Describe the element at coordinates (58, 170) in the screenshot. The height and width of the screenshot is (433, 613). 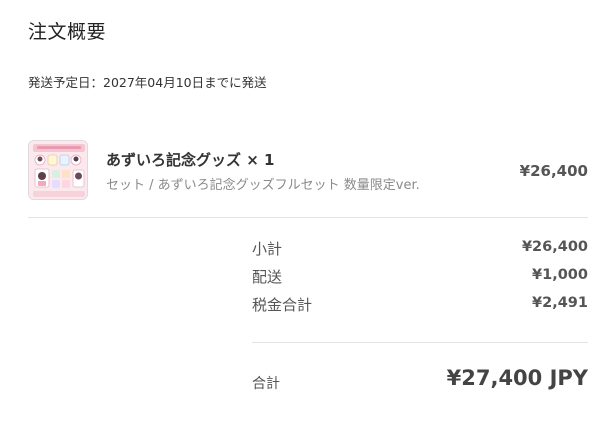
I see `product-thumbnail` at that location.